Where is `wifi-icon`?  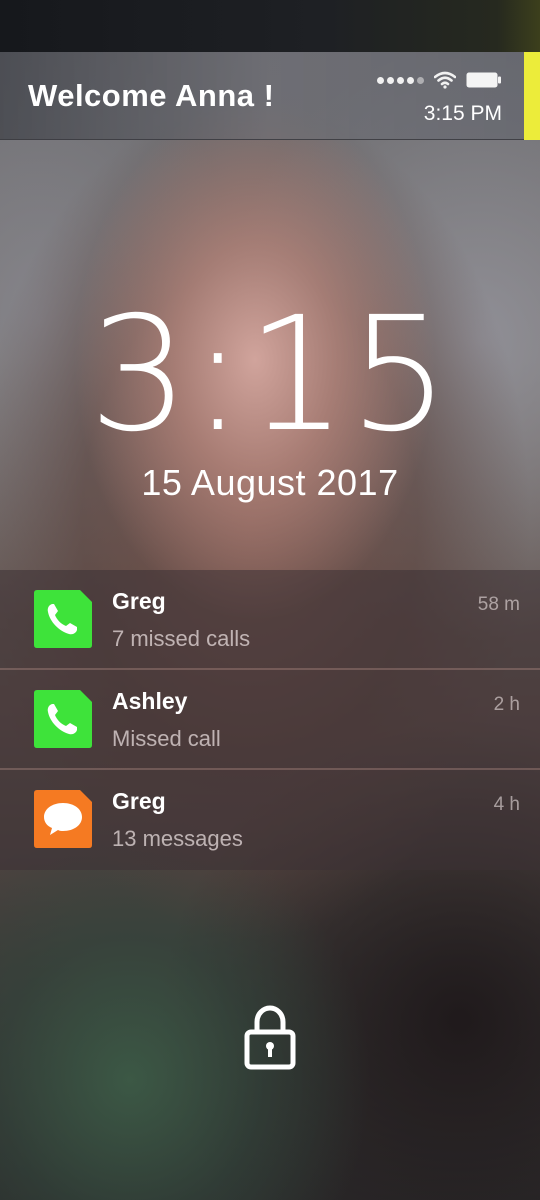 wifi-icon is located at coordinates (445, 80).